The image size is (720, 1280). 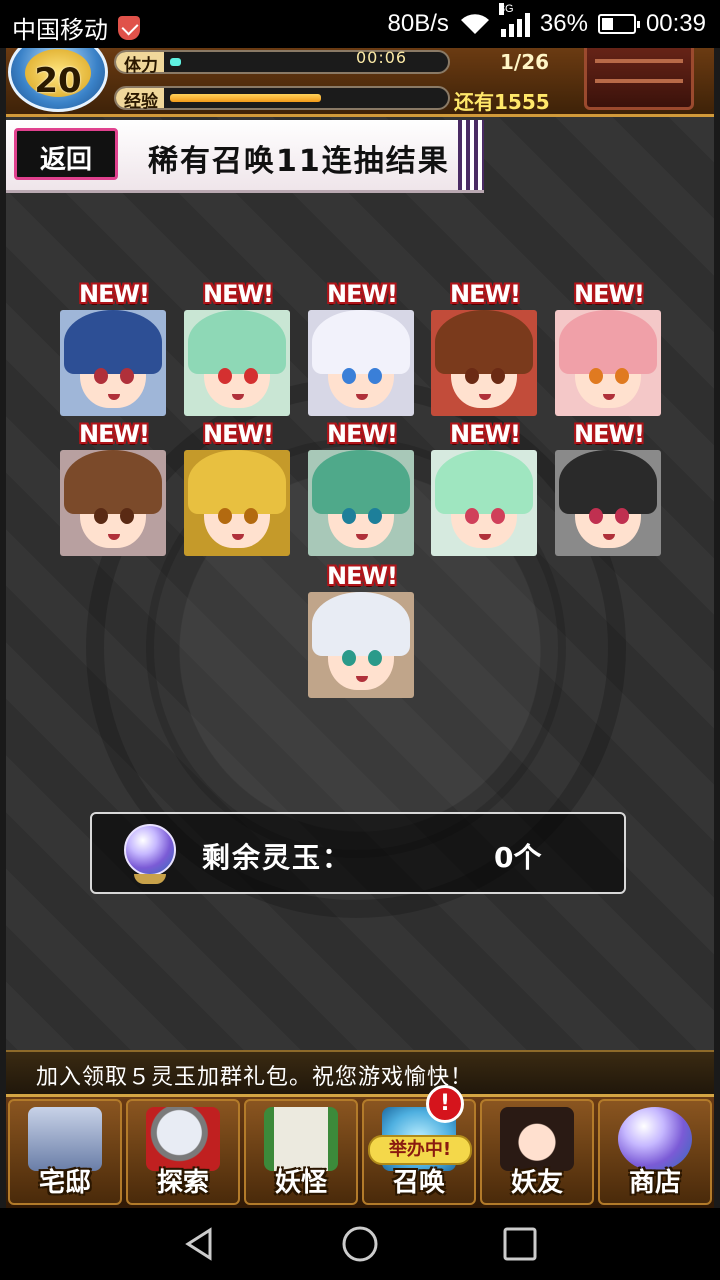 I want to click on status-bar: 中国移动 80B/s 3G 36% 00:39, so click(x=360, y=24).